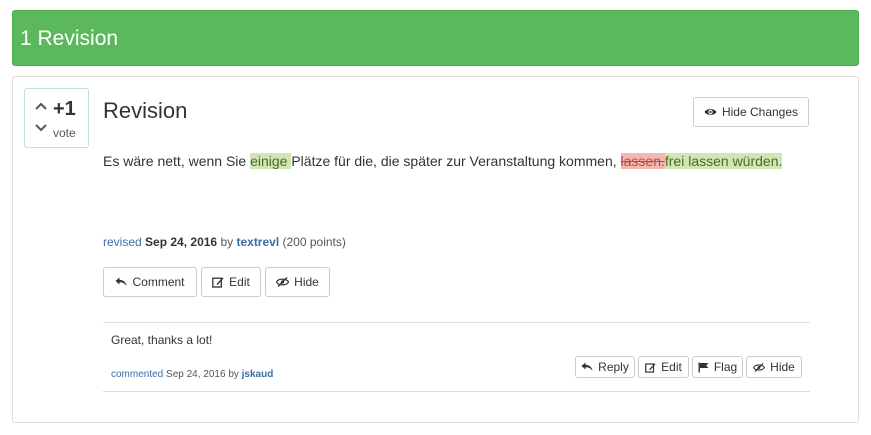 The width and height of the screenshot is (871, 435). I want to click on diff-insert-1: einige, so click(271, 161).